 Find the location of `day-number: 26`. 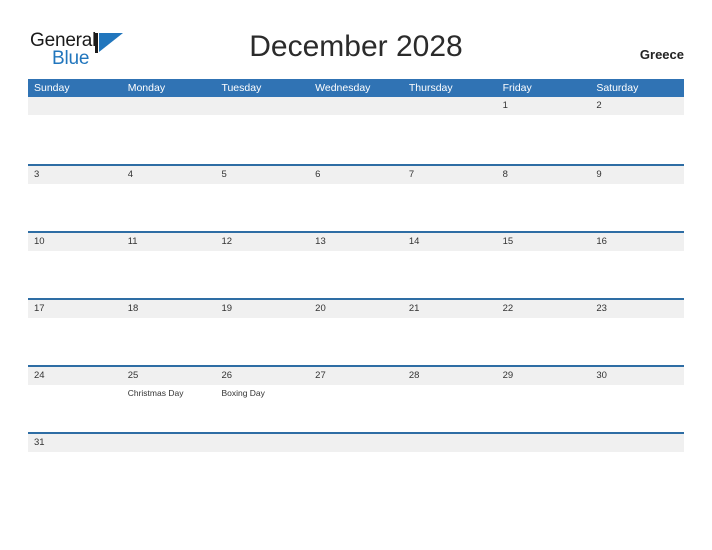

day-number: 26 is located at coordinates (227, 375).